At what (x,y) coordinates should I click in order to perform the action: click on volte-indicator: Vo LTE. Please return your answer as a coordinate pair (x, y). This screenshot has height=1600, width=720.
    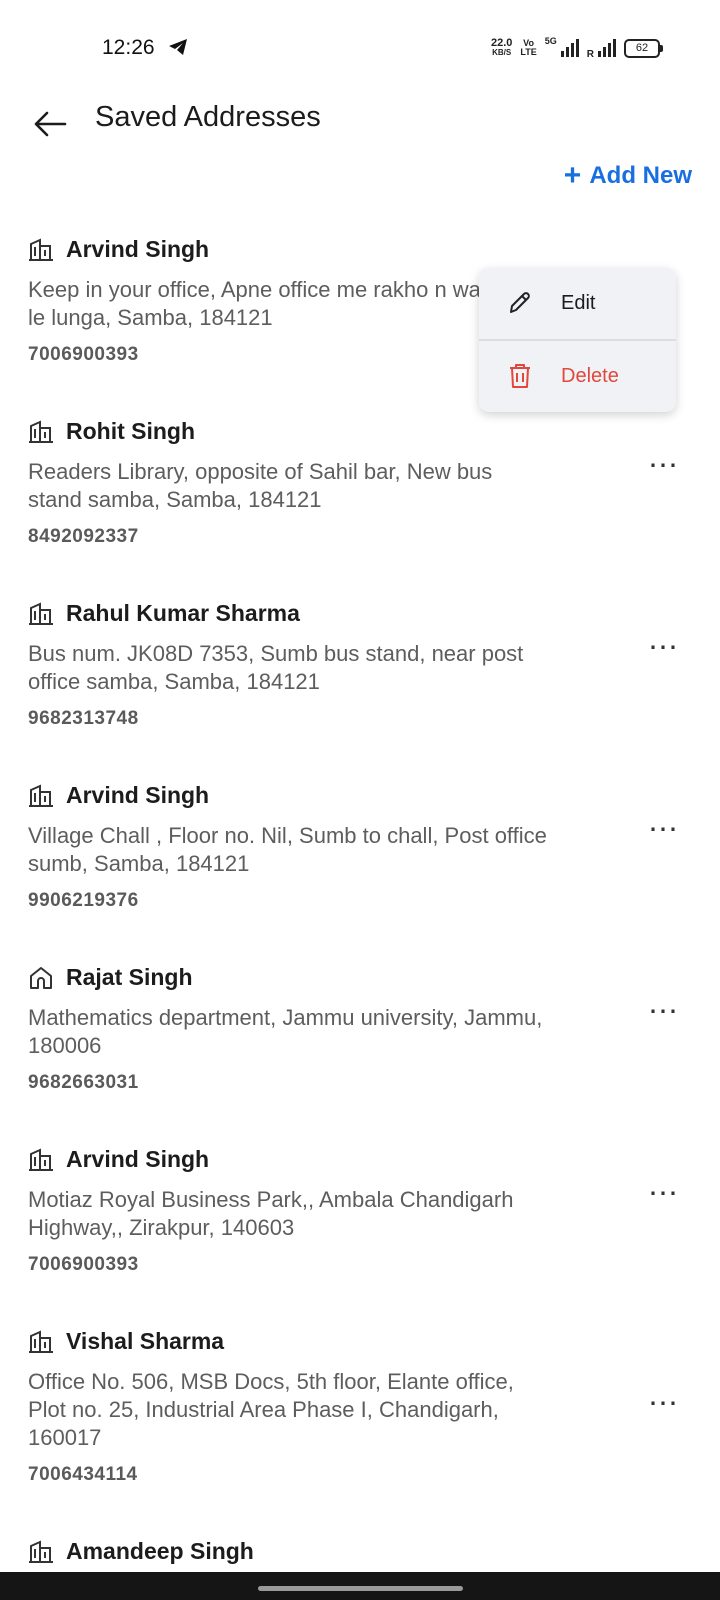
    Looking at the image, I should click on (528, 47).